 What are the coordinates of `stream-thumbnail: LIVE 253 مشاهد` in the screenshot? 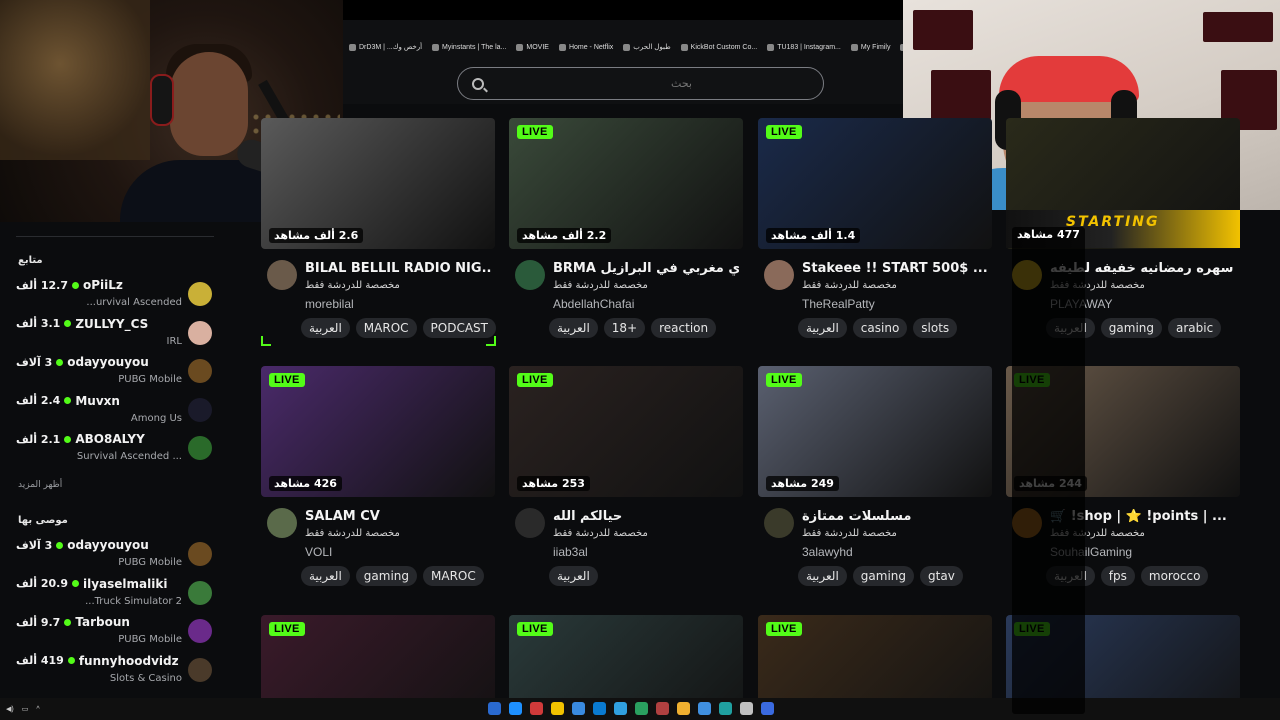 It's located at (626, 431).